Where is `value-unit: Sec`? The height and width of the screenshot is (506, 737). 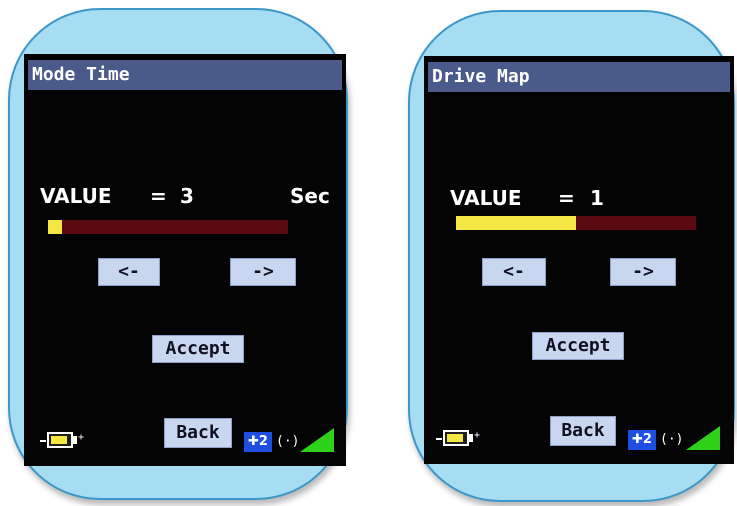 value-unit: Sec is located at coordinates (310, 196).